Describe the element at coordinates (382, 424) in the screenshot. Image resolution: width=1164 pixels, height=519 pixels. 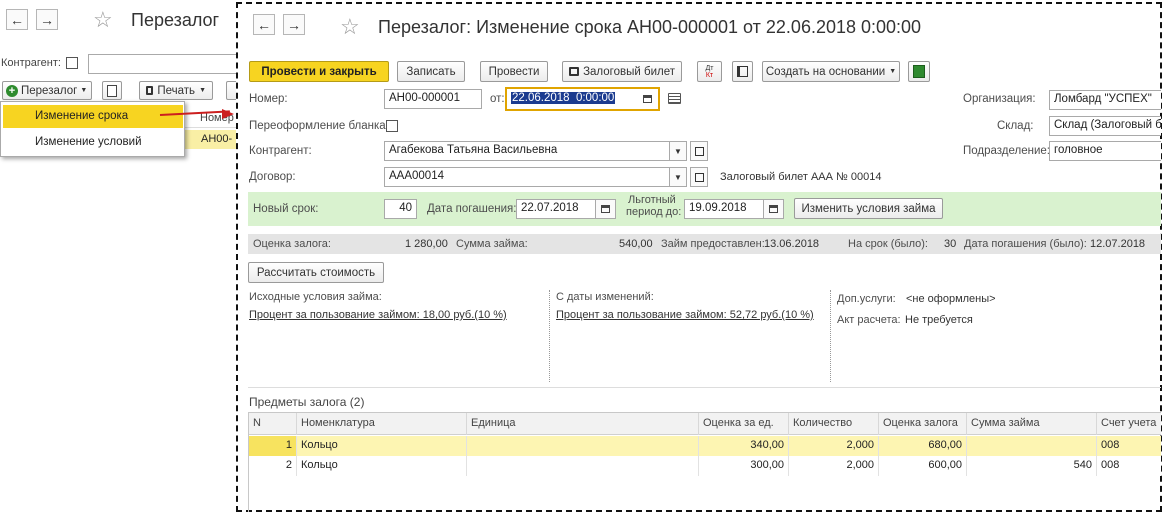
I see `col-nomenclature: Номенклатура` at that location.